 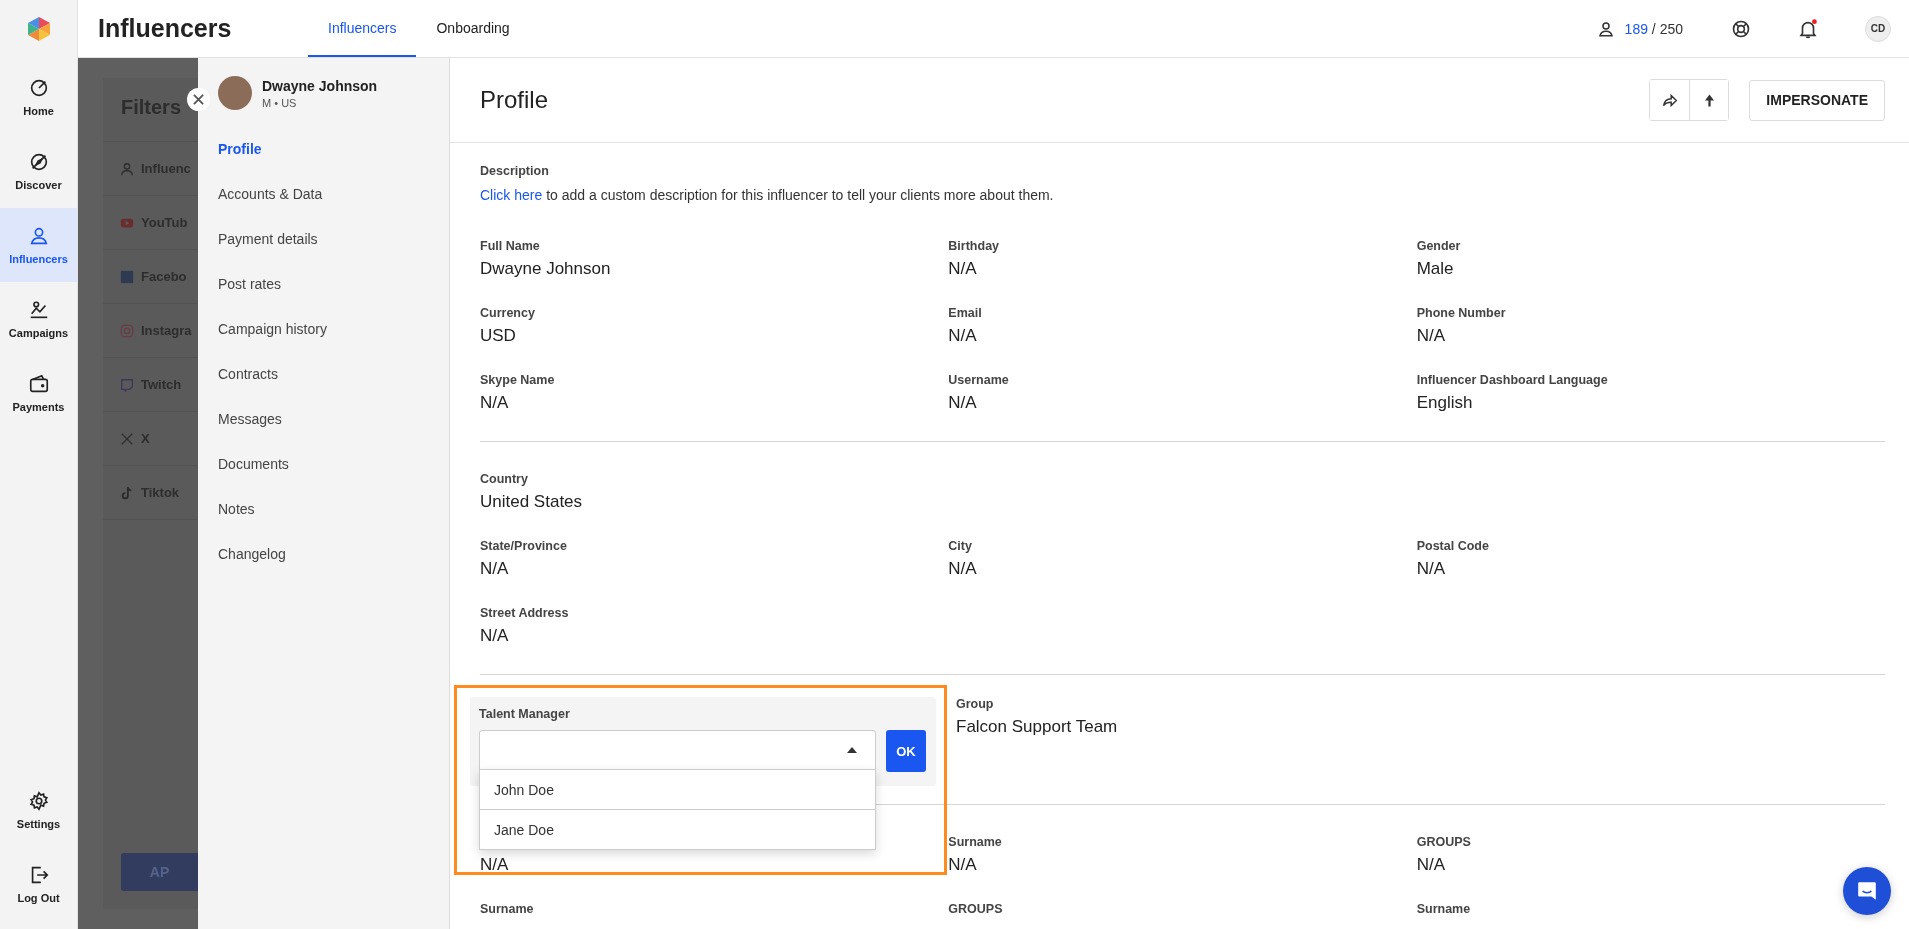 What do you see at coordinates (965, 313) in the screenshot?
I see `field-label: Email` at bounding box center [965, 313].